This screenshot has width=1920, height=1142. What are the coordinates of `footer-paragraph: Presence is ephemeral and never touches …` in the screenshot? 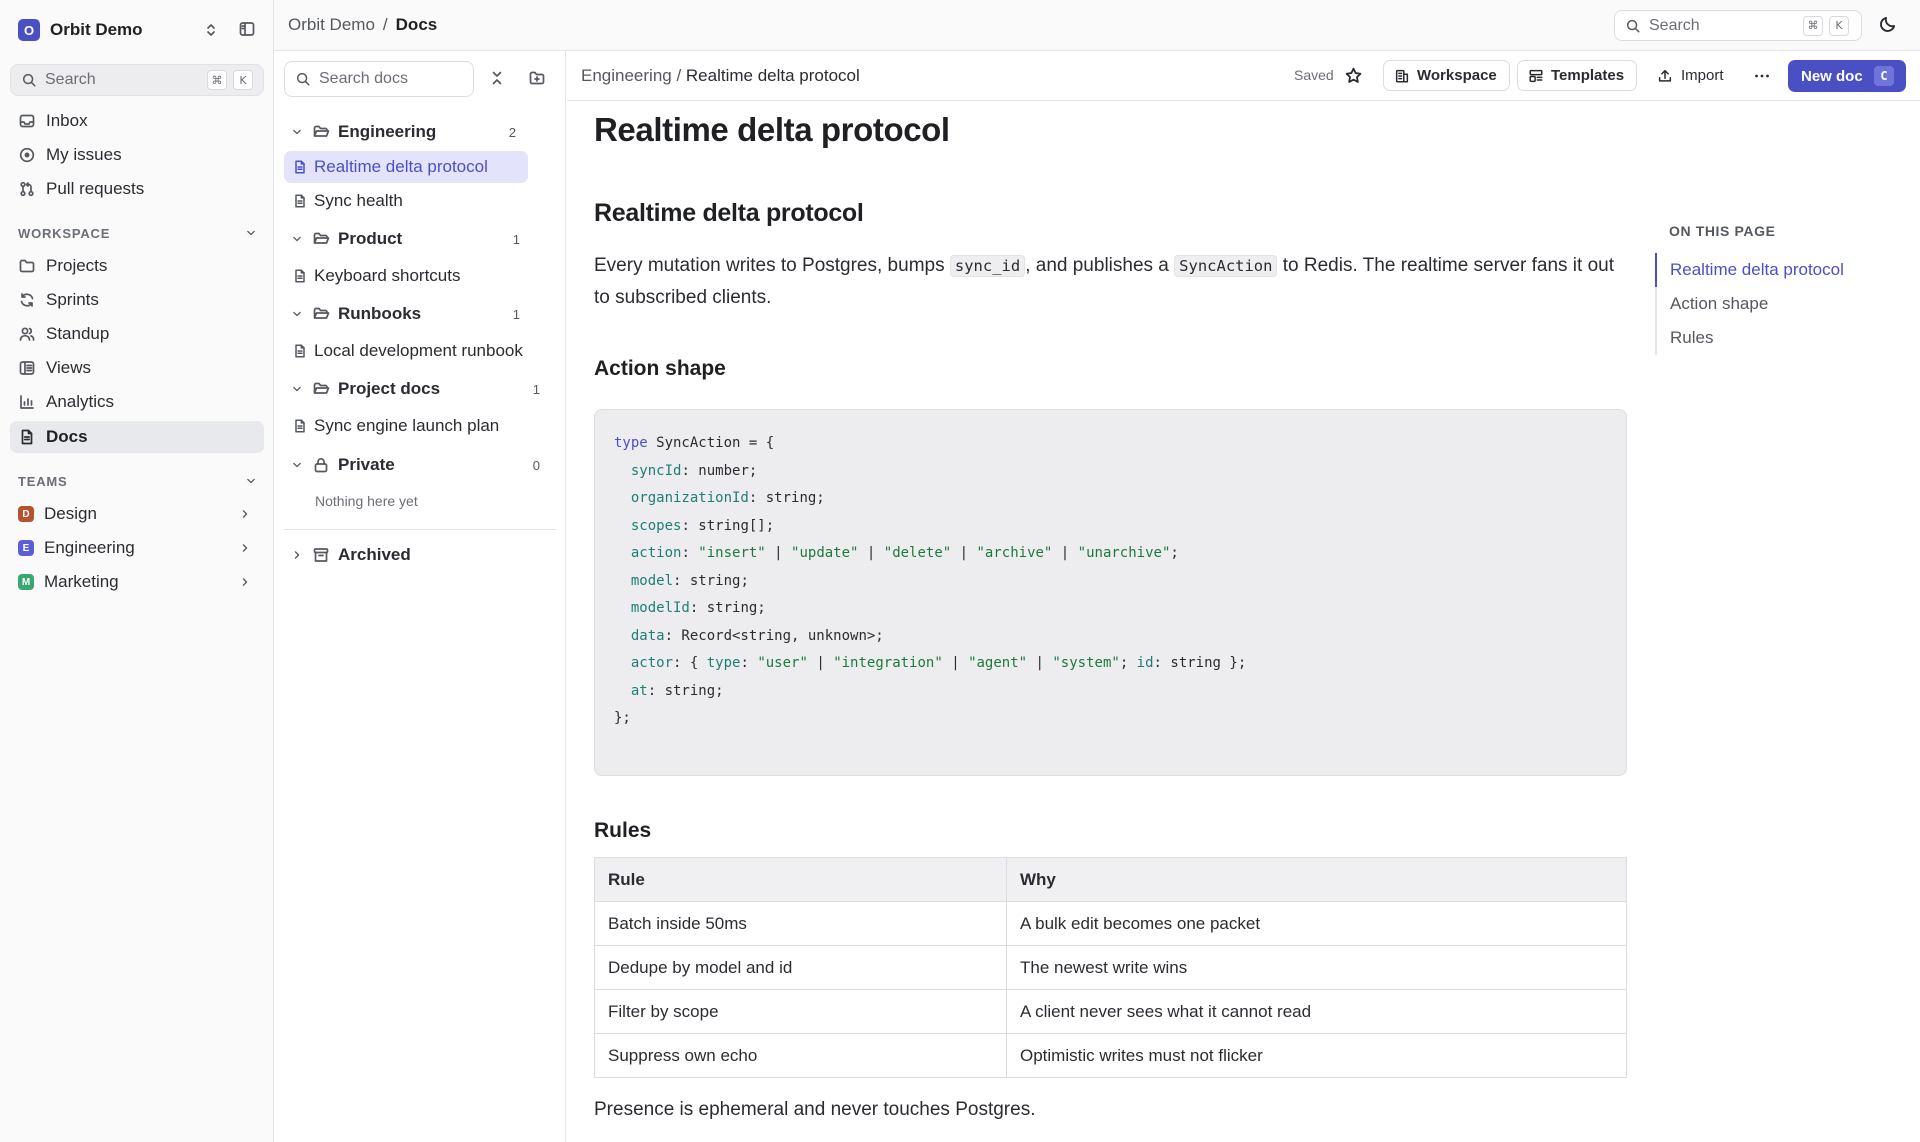 It's located at (815, 1109).